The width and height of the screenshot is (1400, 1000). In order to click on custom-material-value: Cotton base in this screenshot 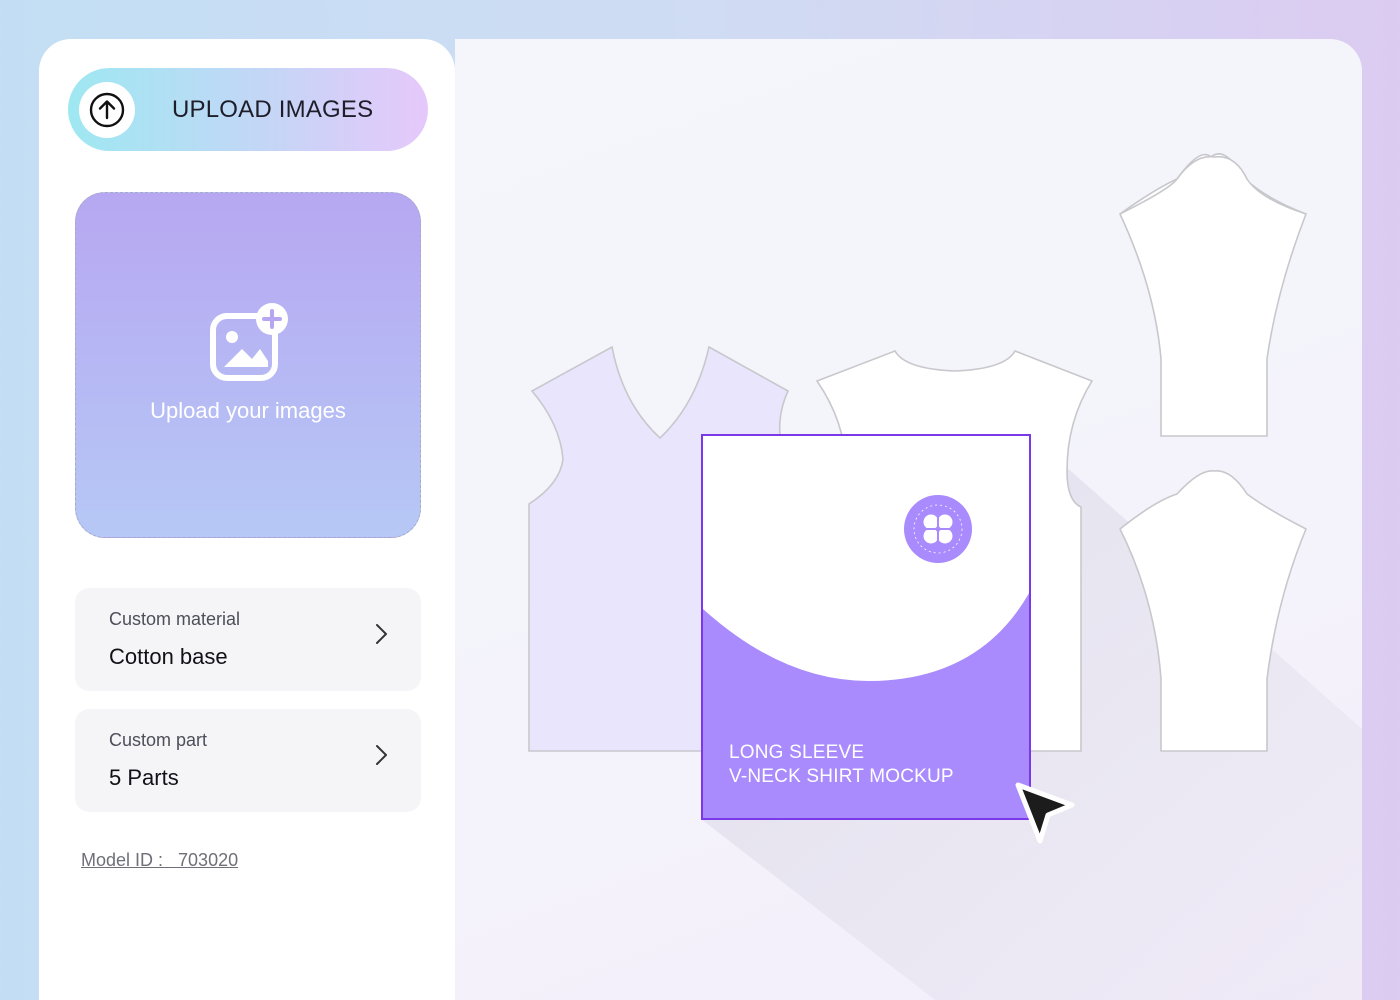, I will do `click(168, 656)`.